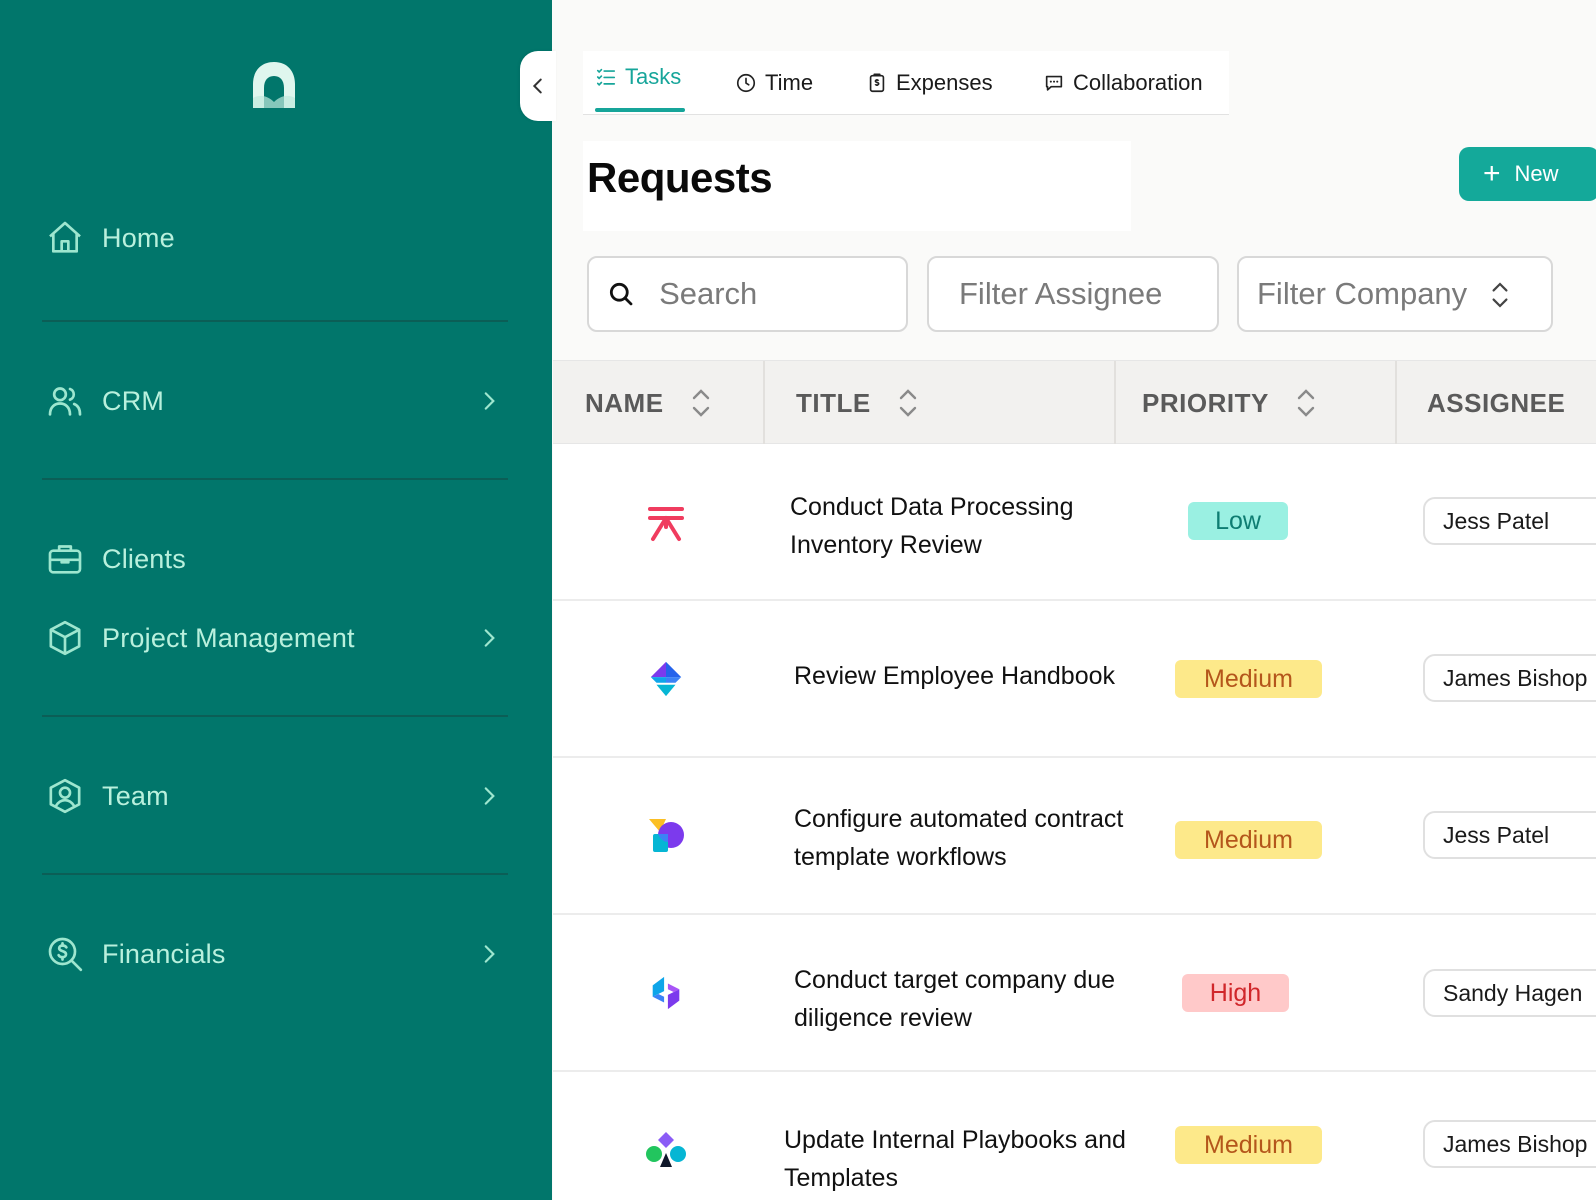 This screenshot has width=1596, height=1200. What do you see at coordinates (1377, 294) in the screenshot?
I see `filter-company-input` at bounding box center [1377, 294].